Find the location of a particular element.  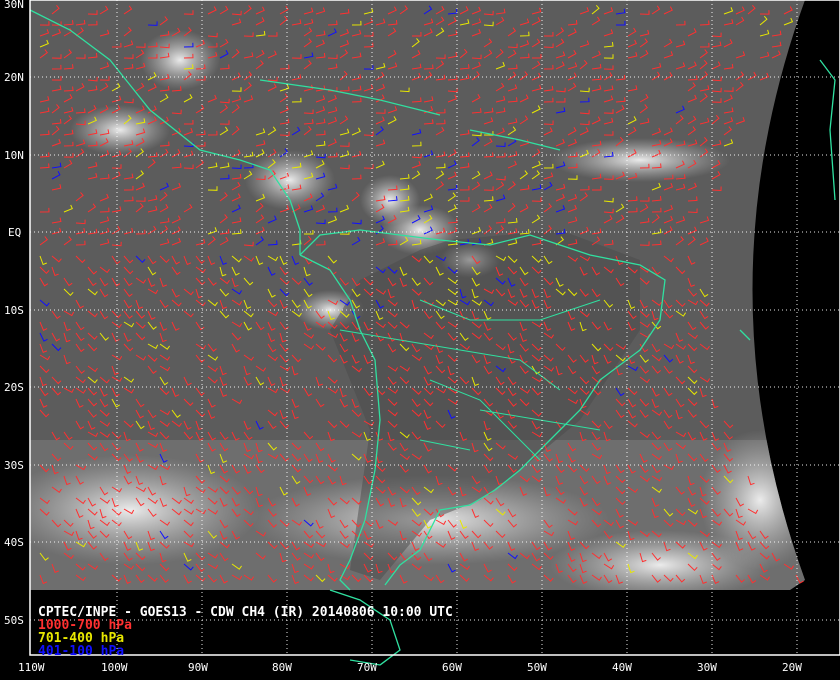

lat-label: 30N is located at coordinates (14, 5).